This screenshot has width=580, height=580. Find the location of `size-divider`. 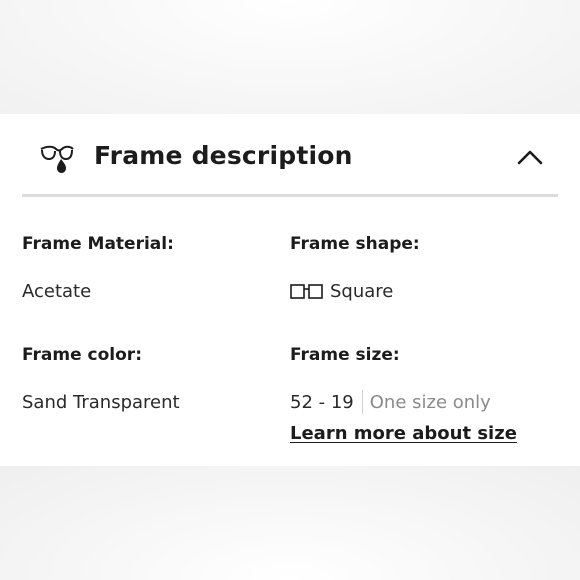

size-divider is located at coordinates (362, 402).